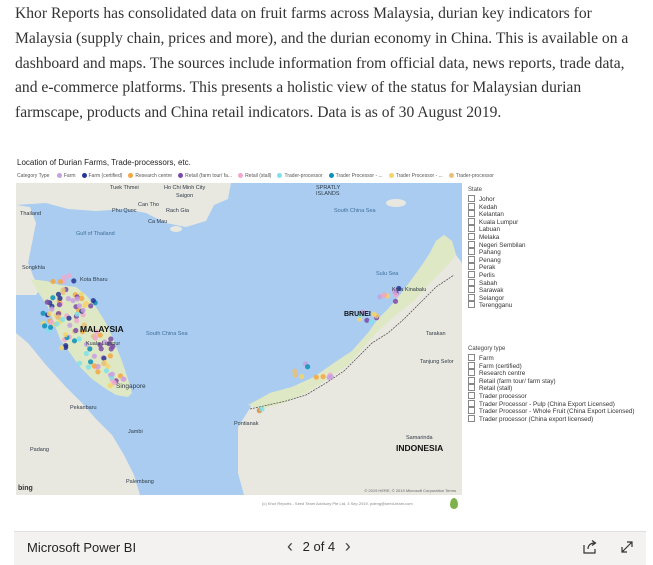  I want to click on category-option: Research centre, so click(551, 373).